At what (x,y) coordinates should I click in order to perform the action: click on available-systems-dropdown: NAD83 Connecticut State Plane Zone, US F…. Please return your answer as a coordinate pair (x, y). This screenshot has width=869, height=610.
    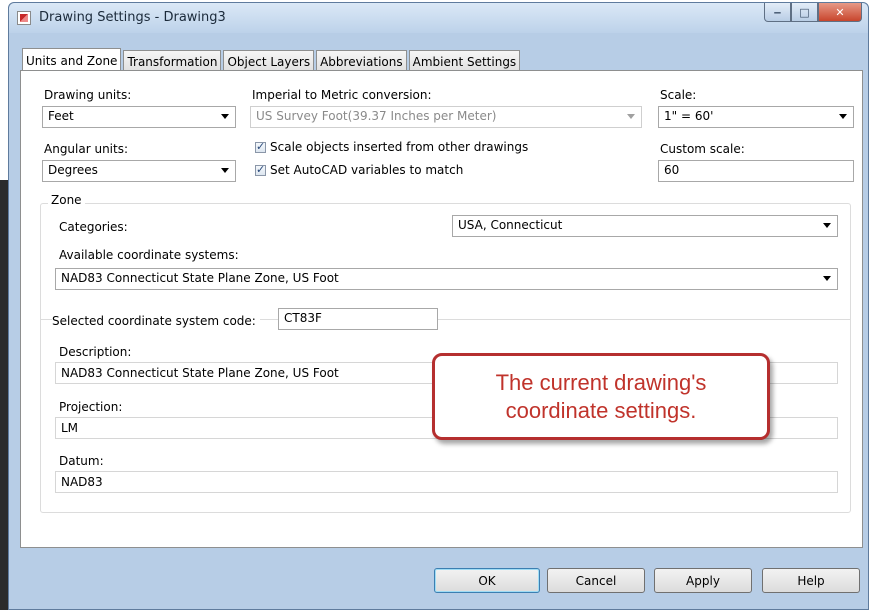
    Looking at the image, I should click on (446, 279).